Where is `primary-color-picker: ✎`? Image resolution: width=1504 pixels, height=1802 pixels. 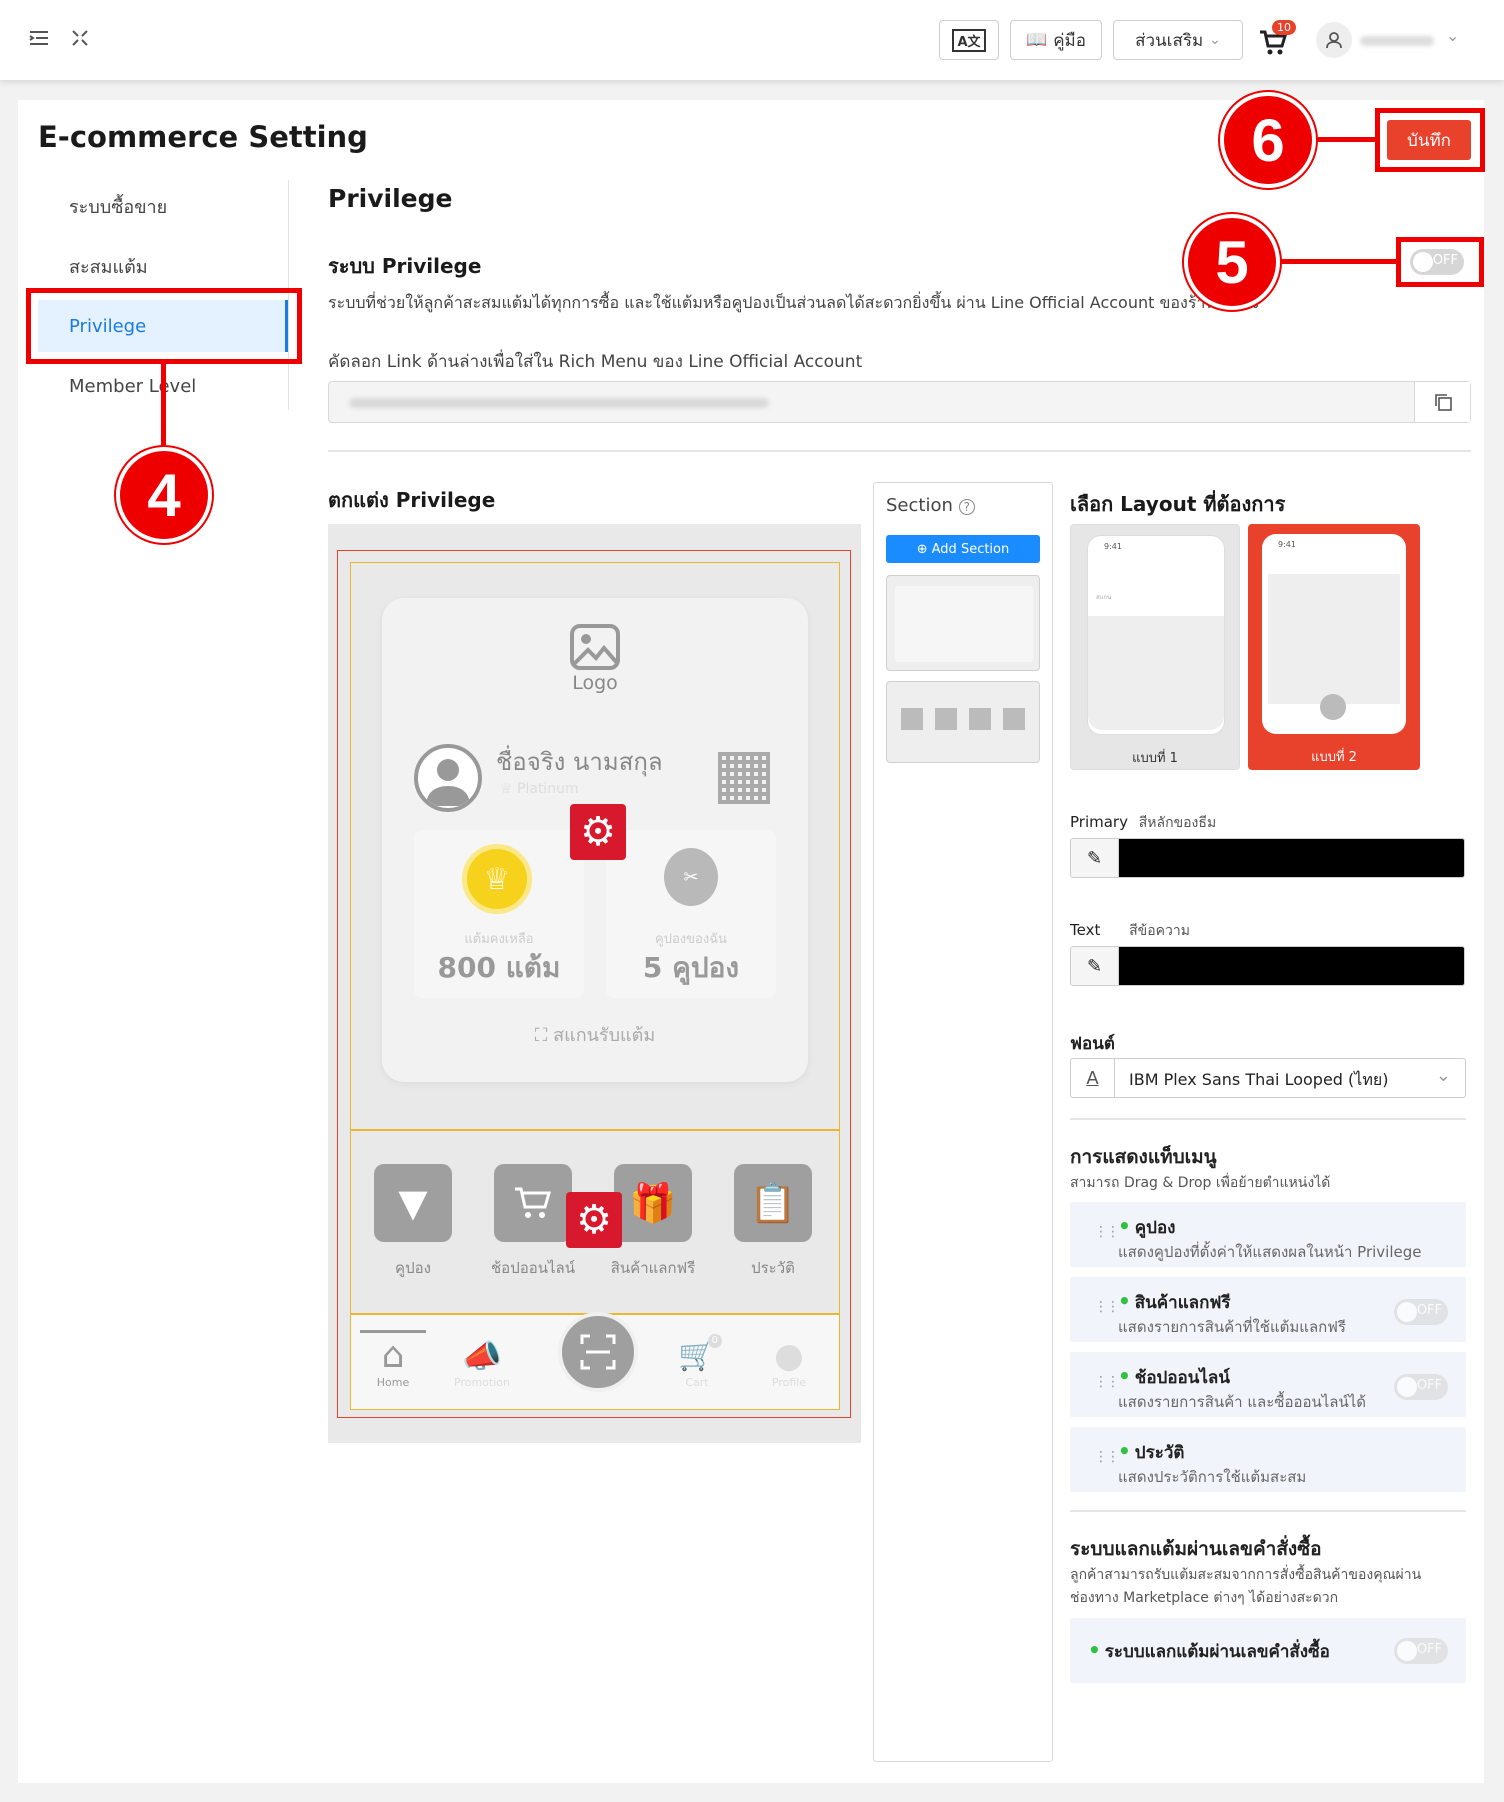
primary-color-picker: ✎ is located at coordinates (1267, 858).